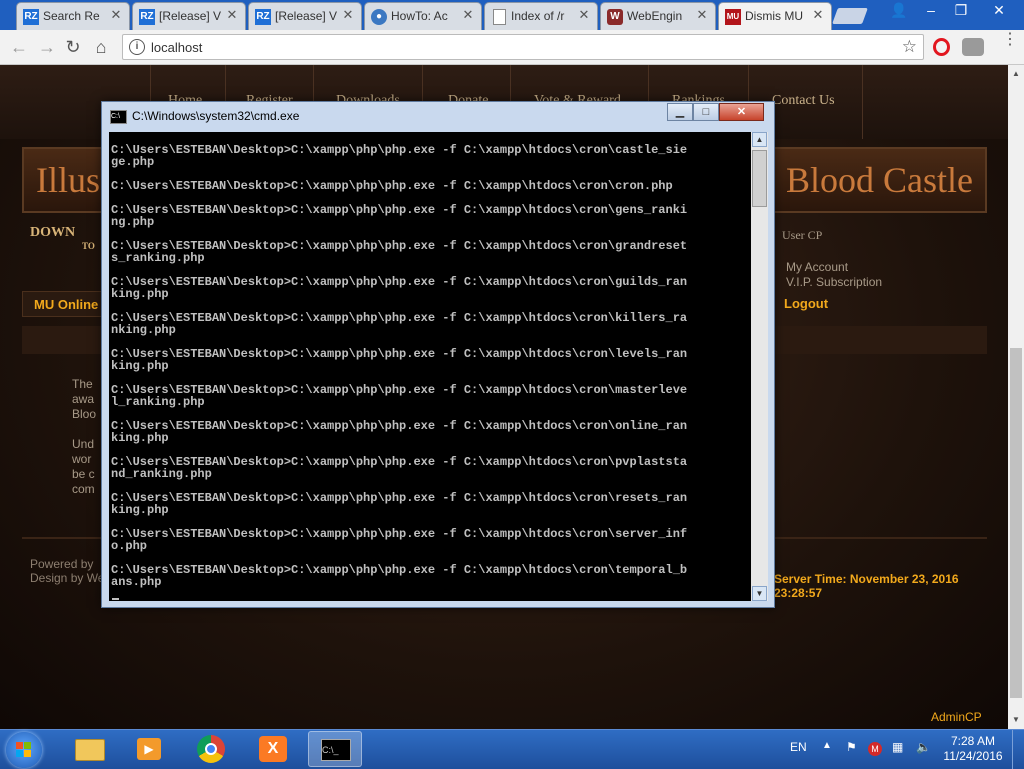 This screenshot has width=1024, height=769. I want to click on user-icon: 👤, so click(899, 10).